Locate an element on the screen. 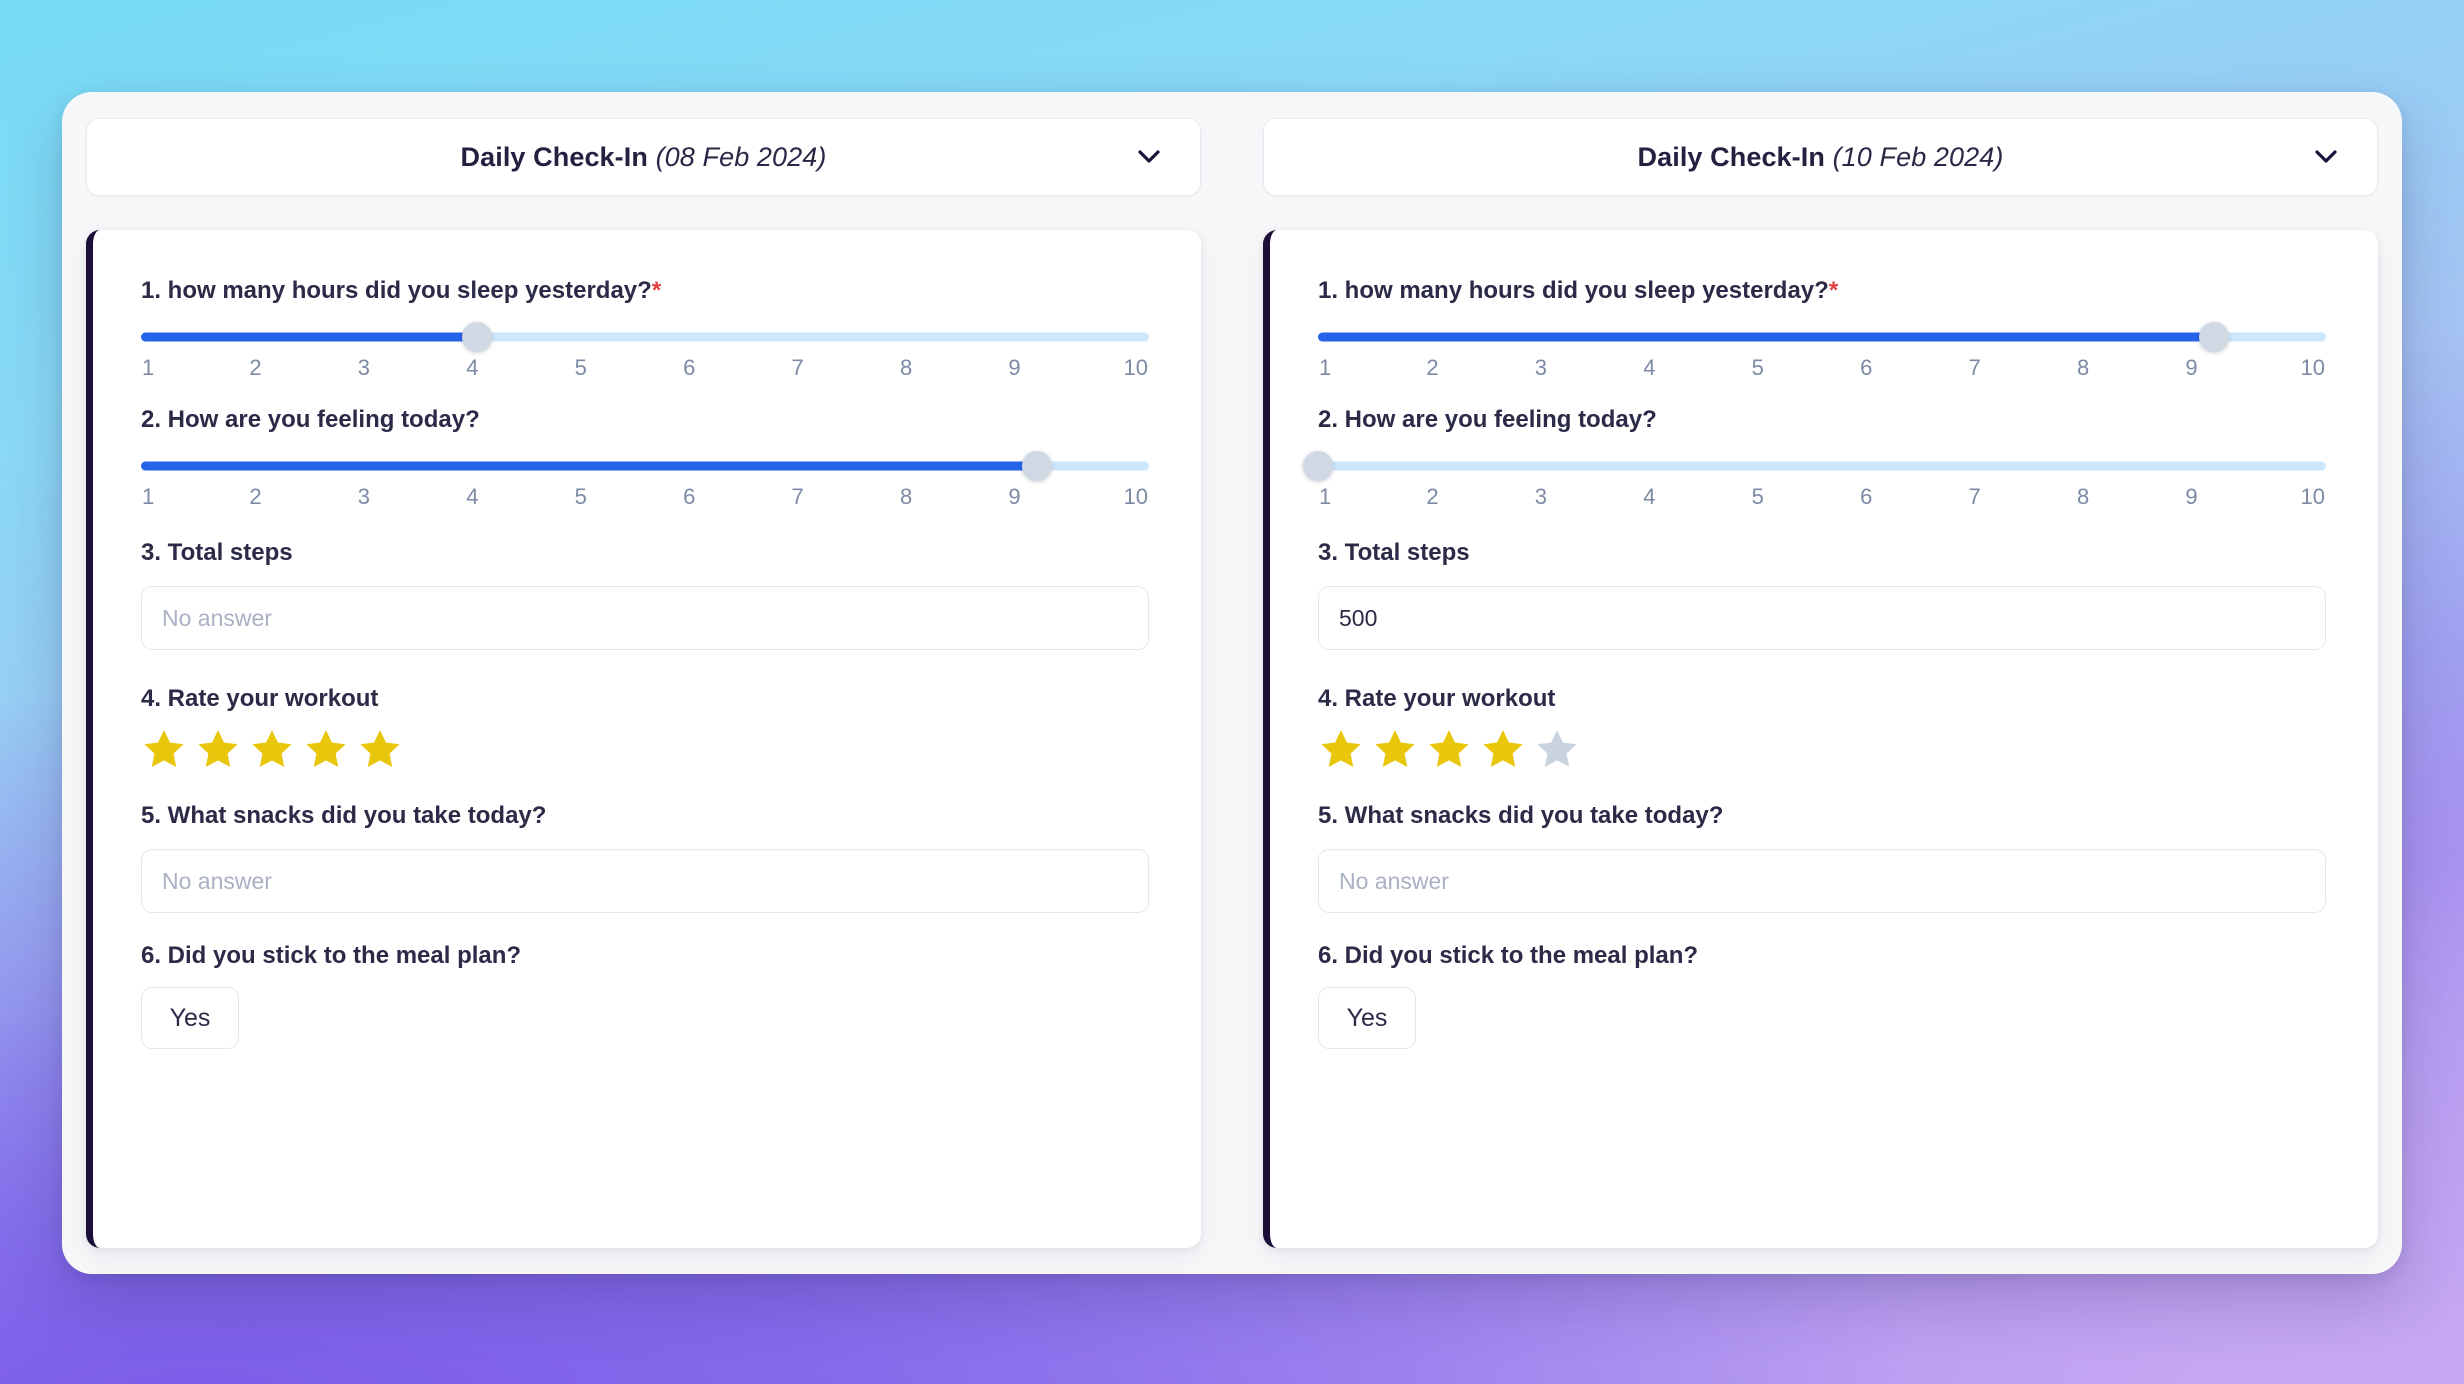  question-label: 4. Rate your workout is located at coordinates (1822, 699).